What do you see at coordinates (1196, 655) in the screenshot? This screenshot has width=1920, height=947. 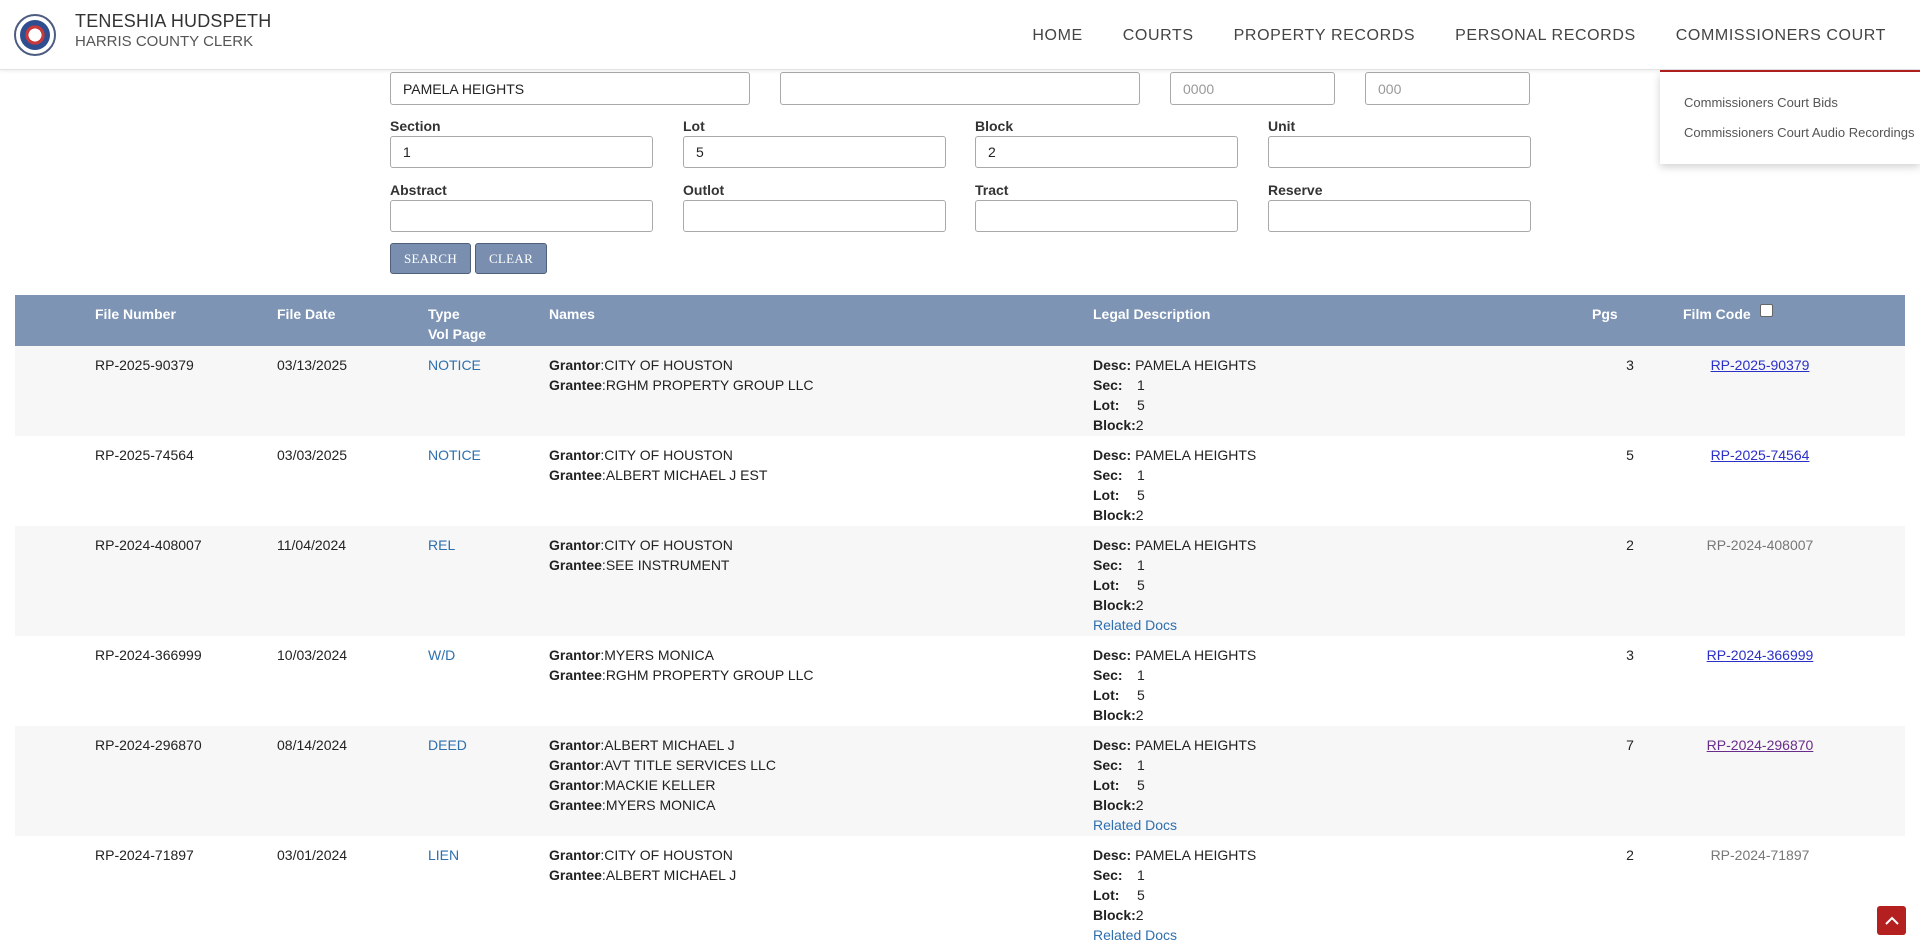 I see `legal-desc-value: PAMELA HEIGHTS` at bounding box center [1196, 655].